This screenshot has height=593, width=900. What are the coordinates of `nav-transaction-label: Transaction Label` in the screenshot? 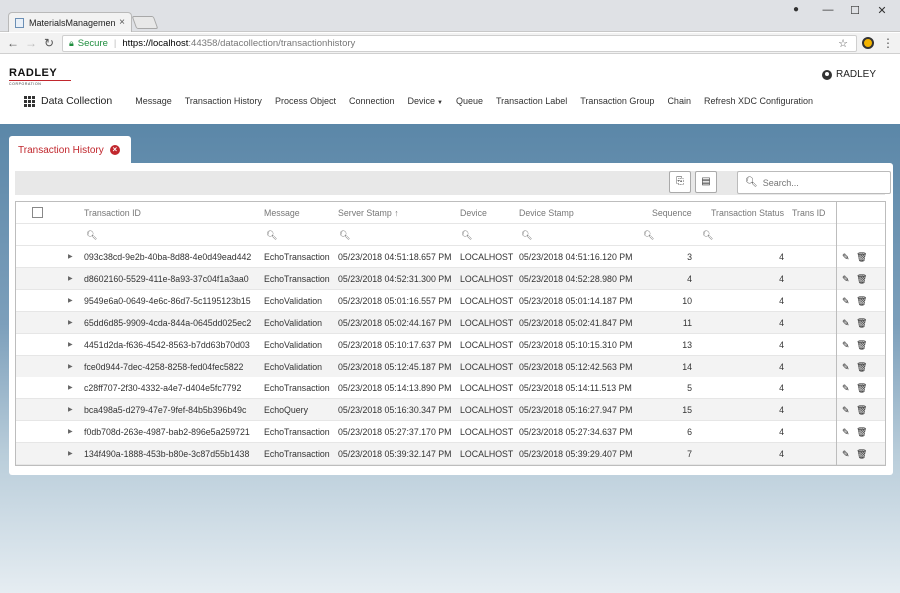 It's located at (531, 101).